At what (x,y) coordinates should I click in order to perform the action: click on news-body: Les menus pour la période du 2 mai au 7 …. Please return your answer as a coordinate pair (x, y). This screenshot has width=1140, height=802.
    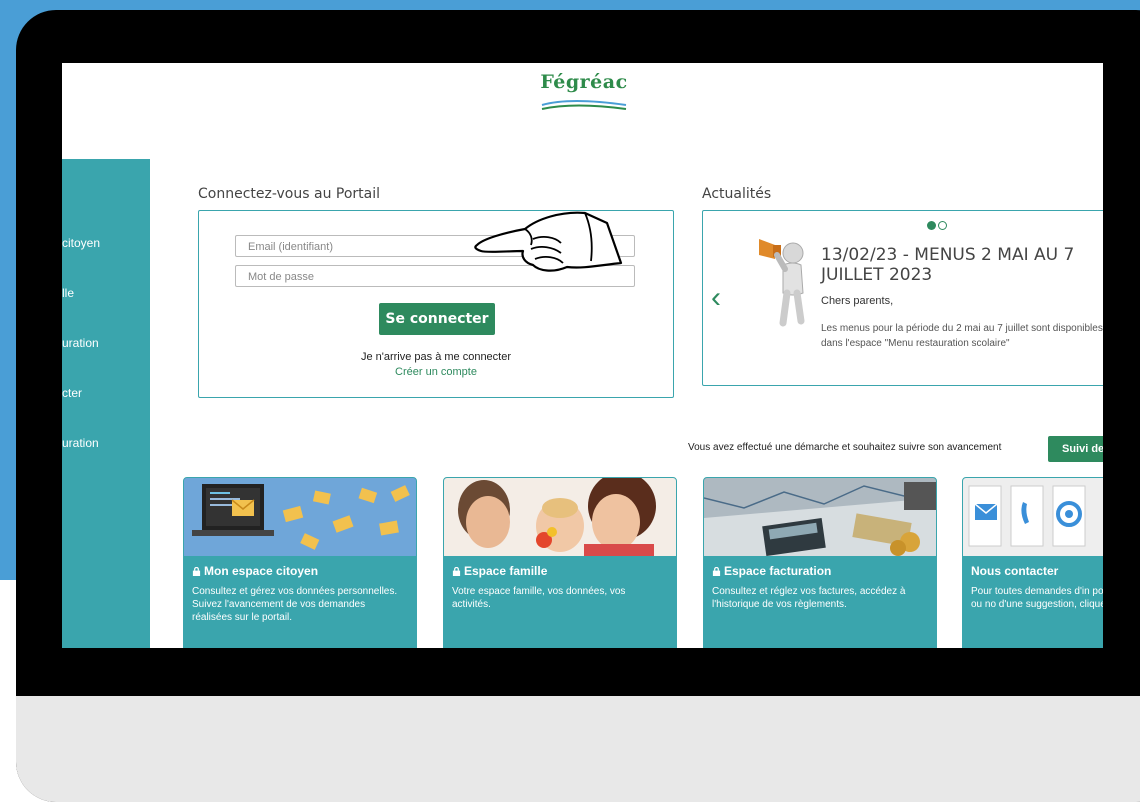
    Looking at the image, I should click on (962, 336).